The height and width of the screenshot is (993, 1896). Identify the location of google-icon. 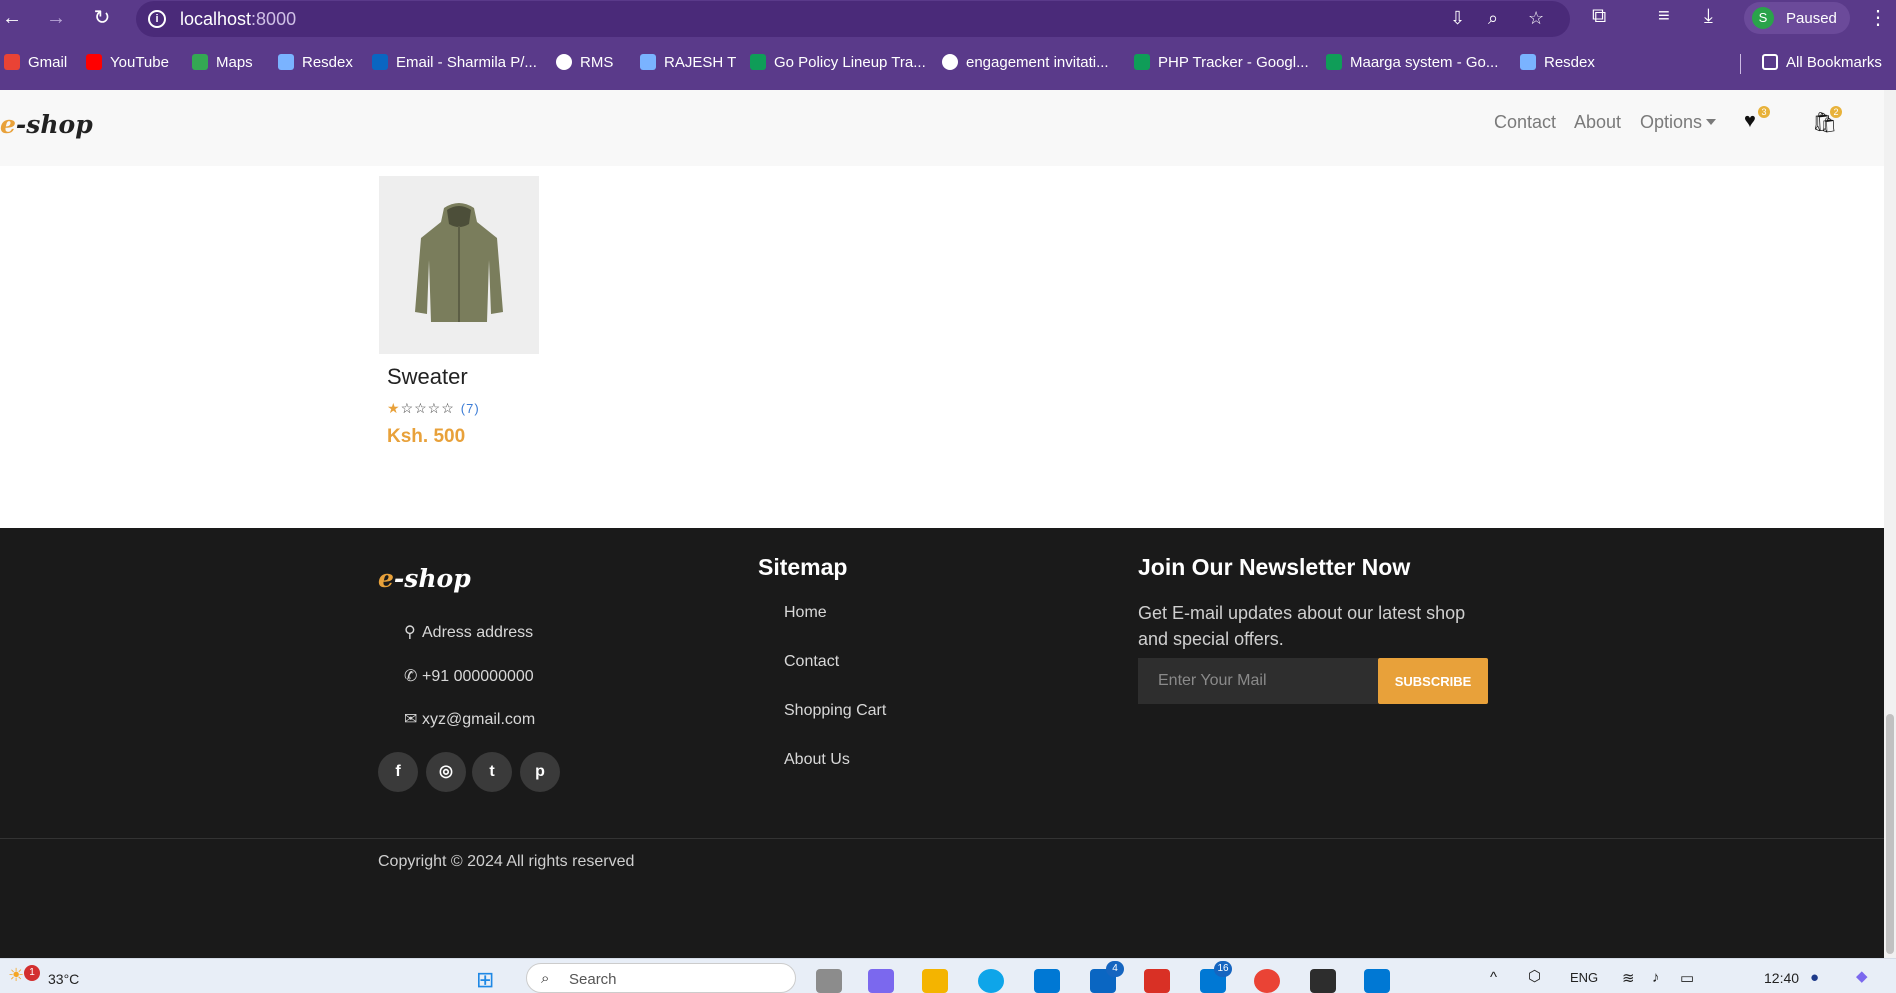
(950, 62).